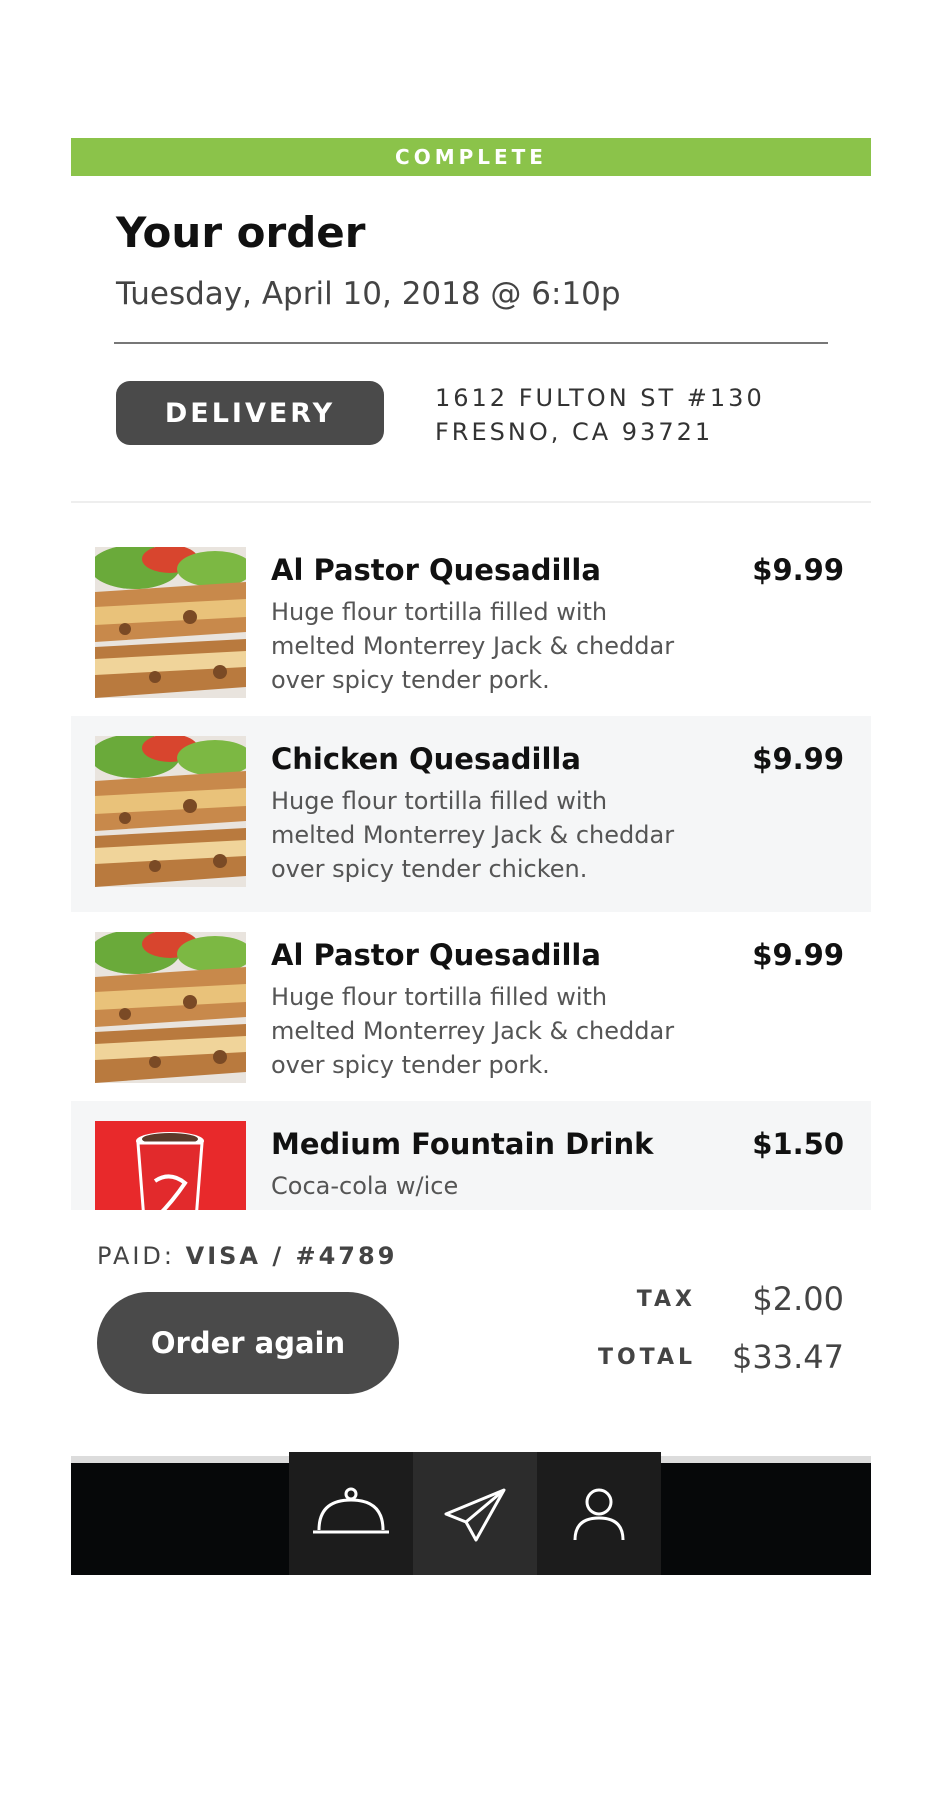 The image size is (942, 1810). Describe the element at coordinates (291, 1256) in the screenshot. I see `payment-method: VISA / #4789` at that location.